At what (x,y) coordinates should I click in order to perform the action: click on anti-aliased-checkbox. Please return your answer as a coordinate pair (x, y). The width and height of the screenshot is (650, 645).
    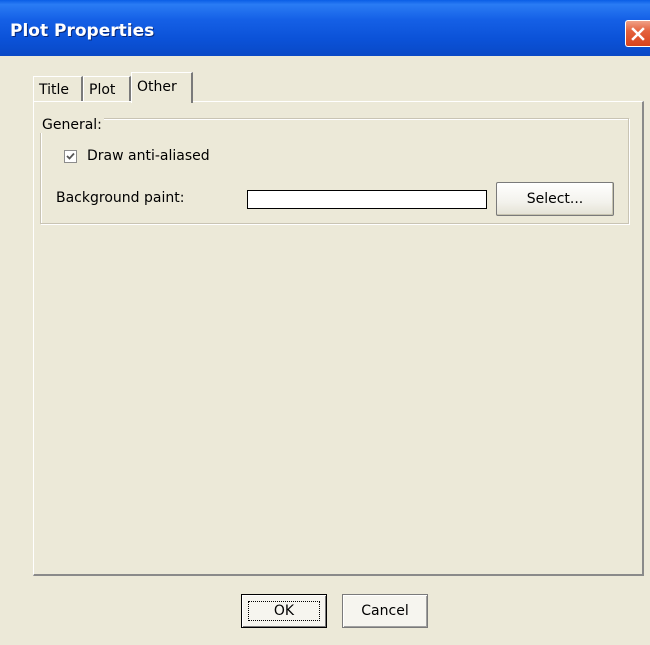
    Looking at the image, I should click on (70, 156).